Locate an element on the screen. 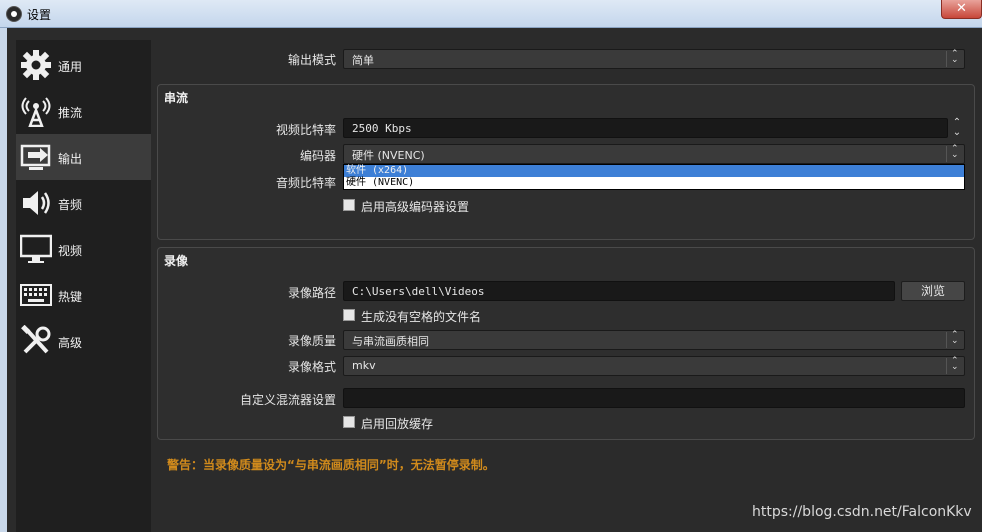 This screenshot has height=532, width=982. sidebar-item-output: 输出 is located at coordinates (83, 157).